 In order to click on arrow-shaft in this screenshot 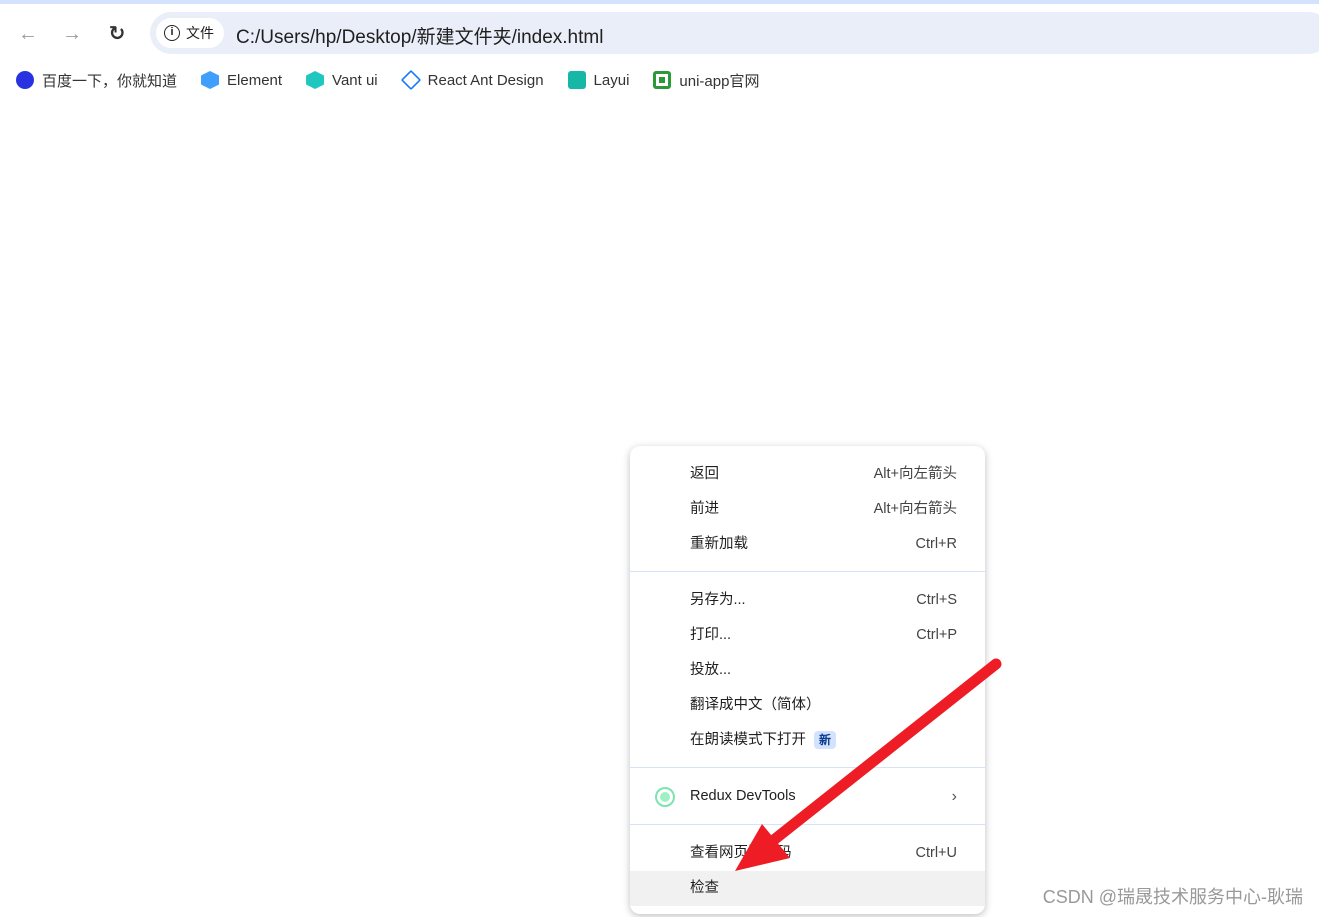, I will do `click(883, 753)`.